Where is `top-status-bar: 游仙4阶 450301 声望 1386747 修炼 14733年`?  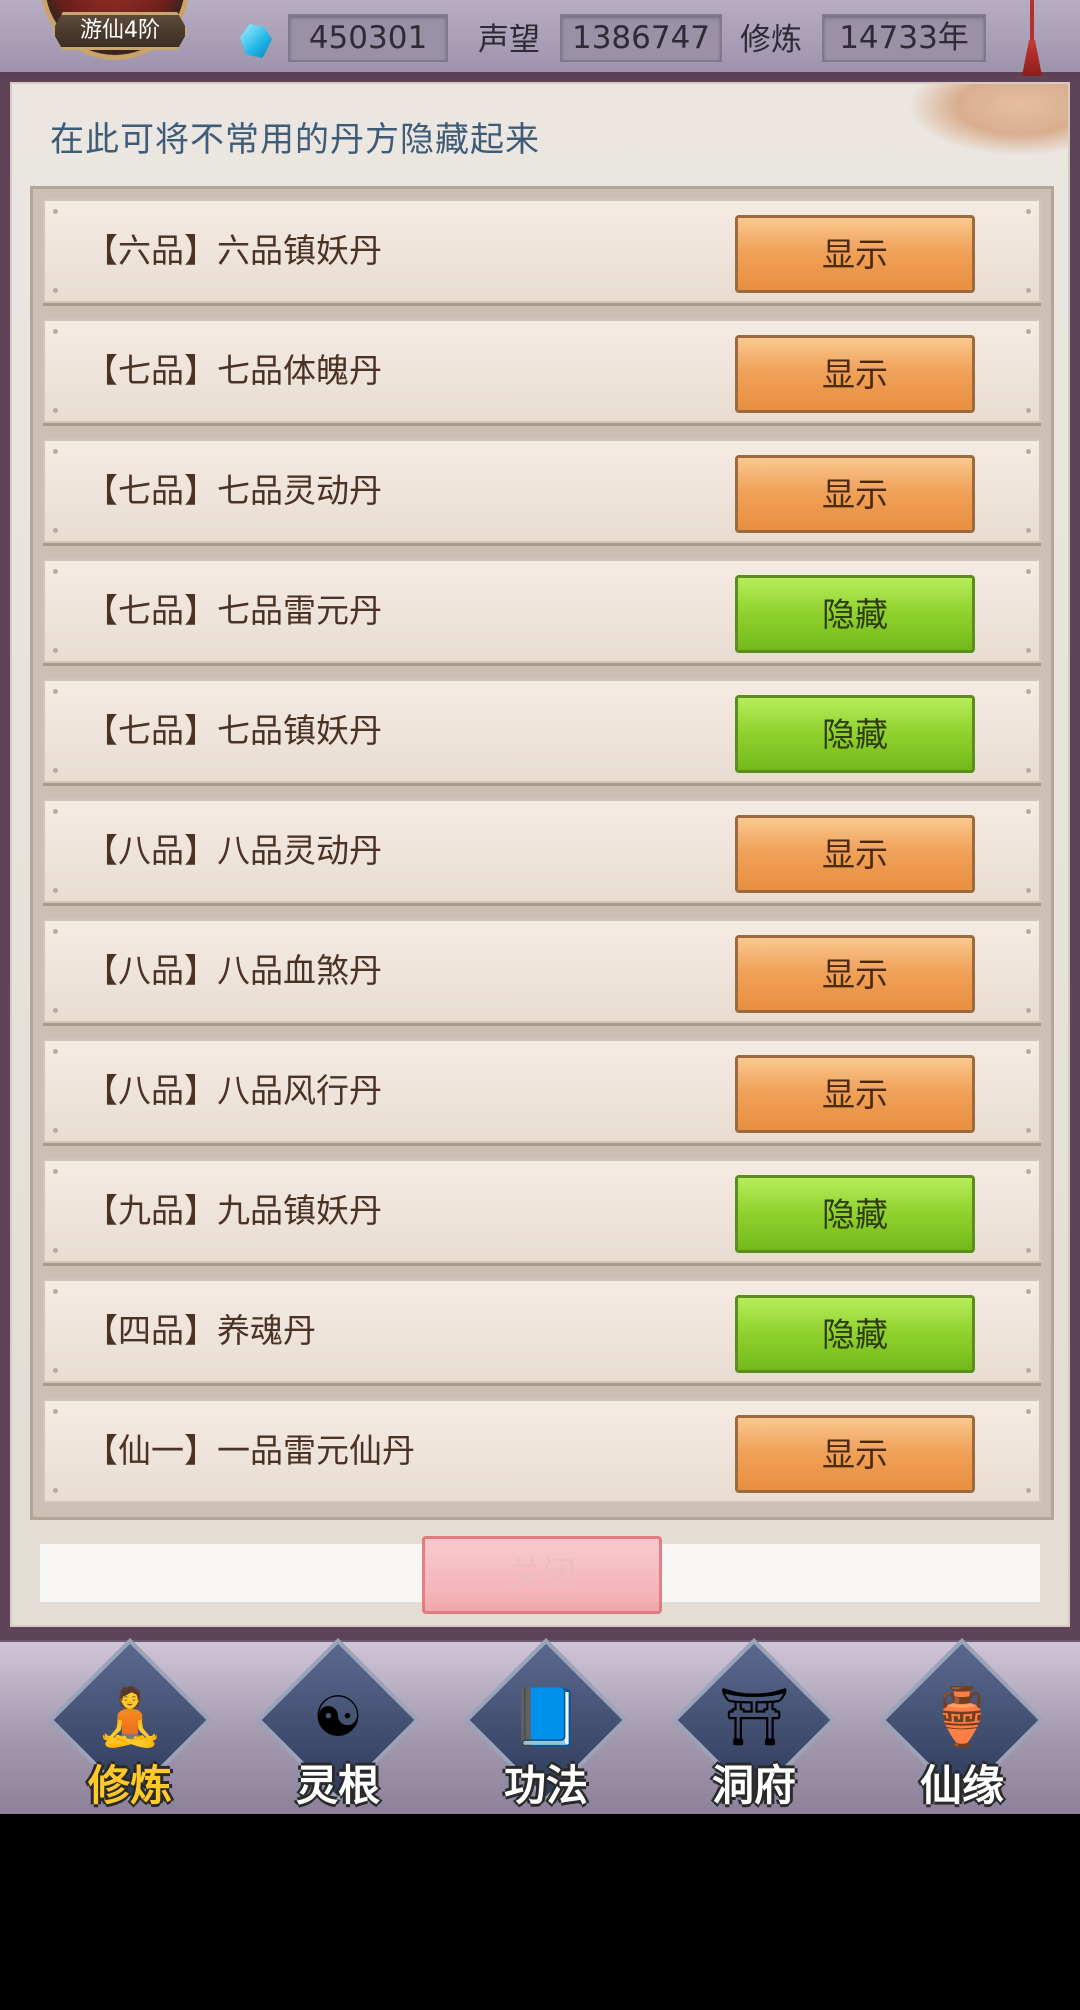
top-status-bar: 游仙4阶 450301 声望 1386747 修炼 14733年 is located at coordinates (540, 38).